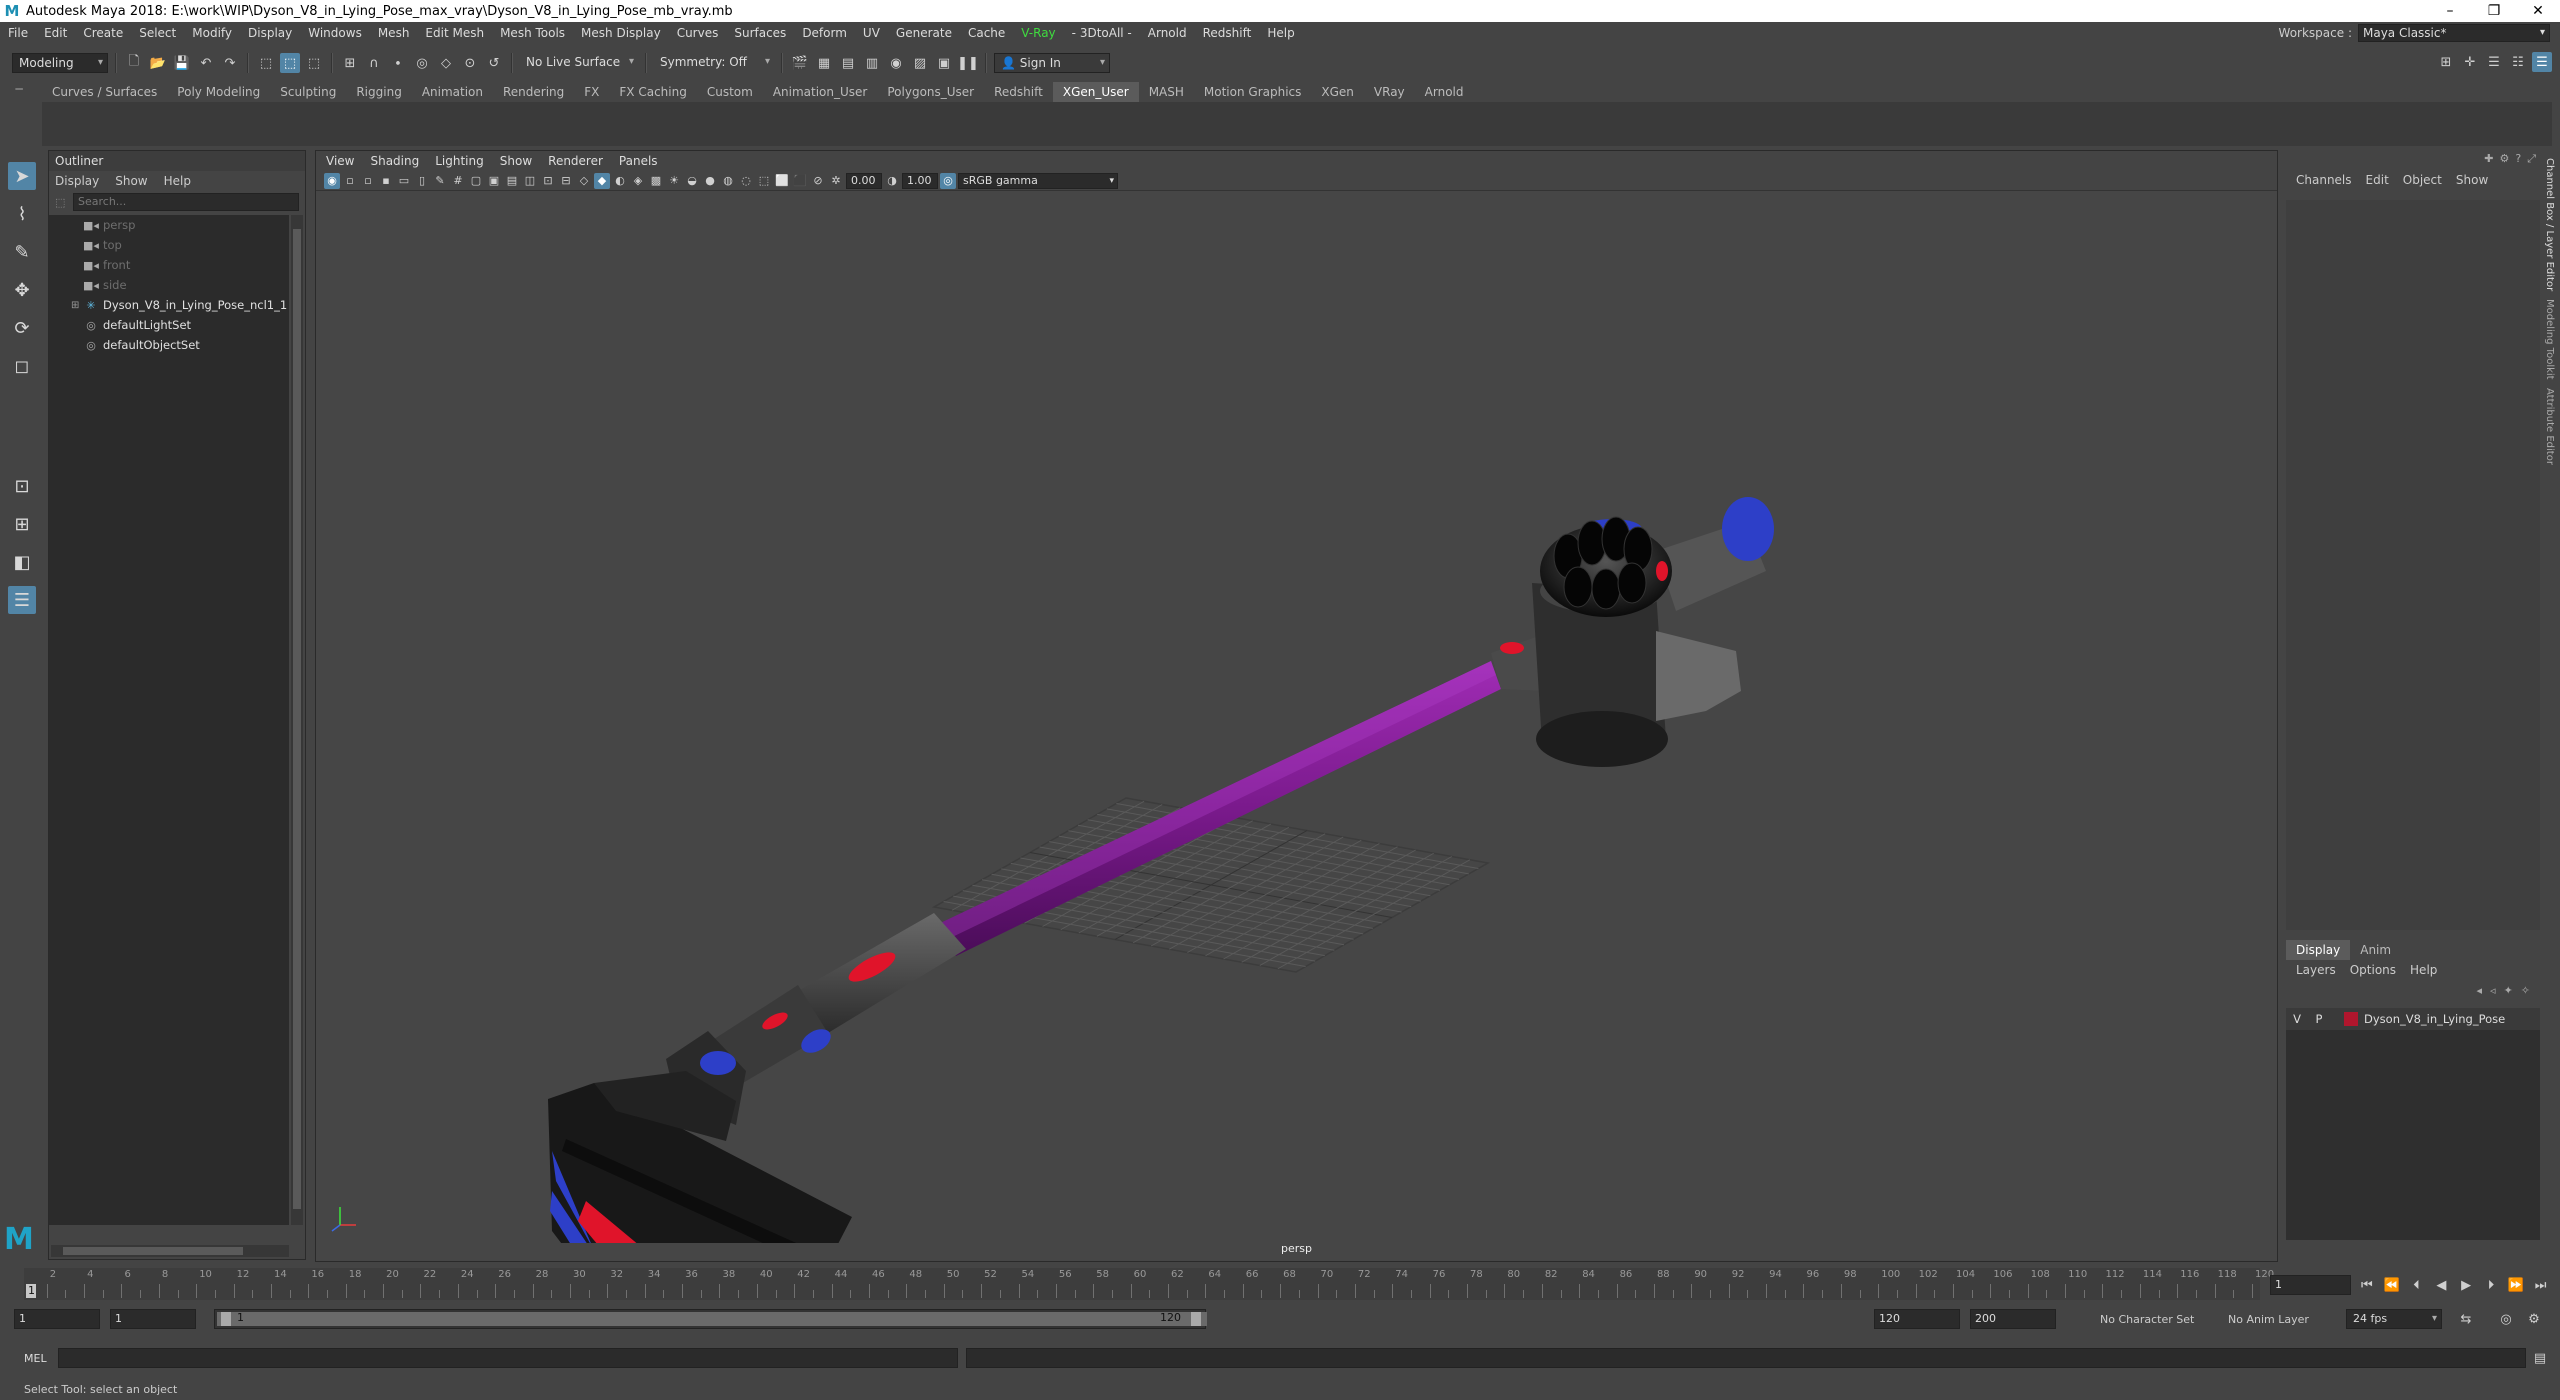 Image resolution: width=2560 pixels, height=1400 pixels. Describe the element at coordinates (2366, 1285) in the screenshot. I see `go-to-start-icon: ⏮` at that location.